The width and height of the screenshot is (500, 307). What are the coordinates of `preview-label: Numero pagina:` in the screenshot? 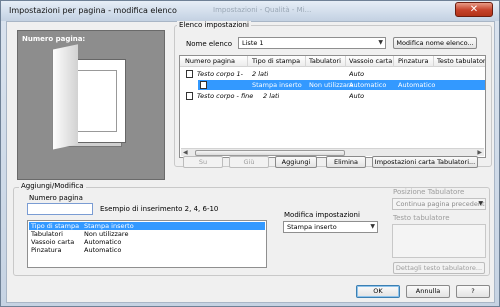 It's located at (54, 39).